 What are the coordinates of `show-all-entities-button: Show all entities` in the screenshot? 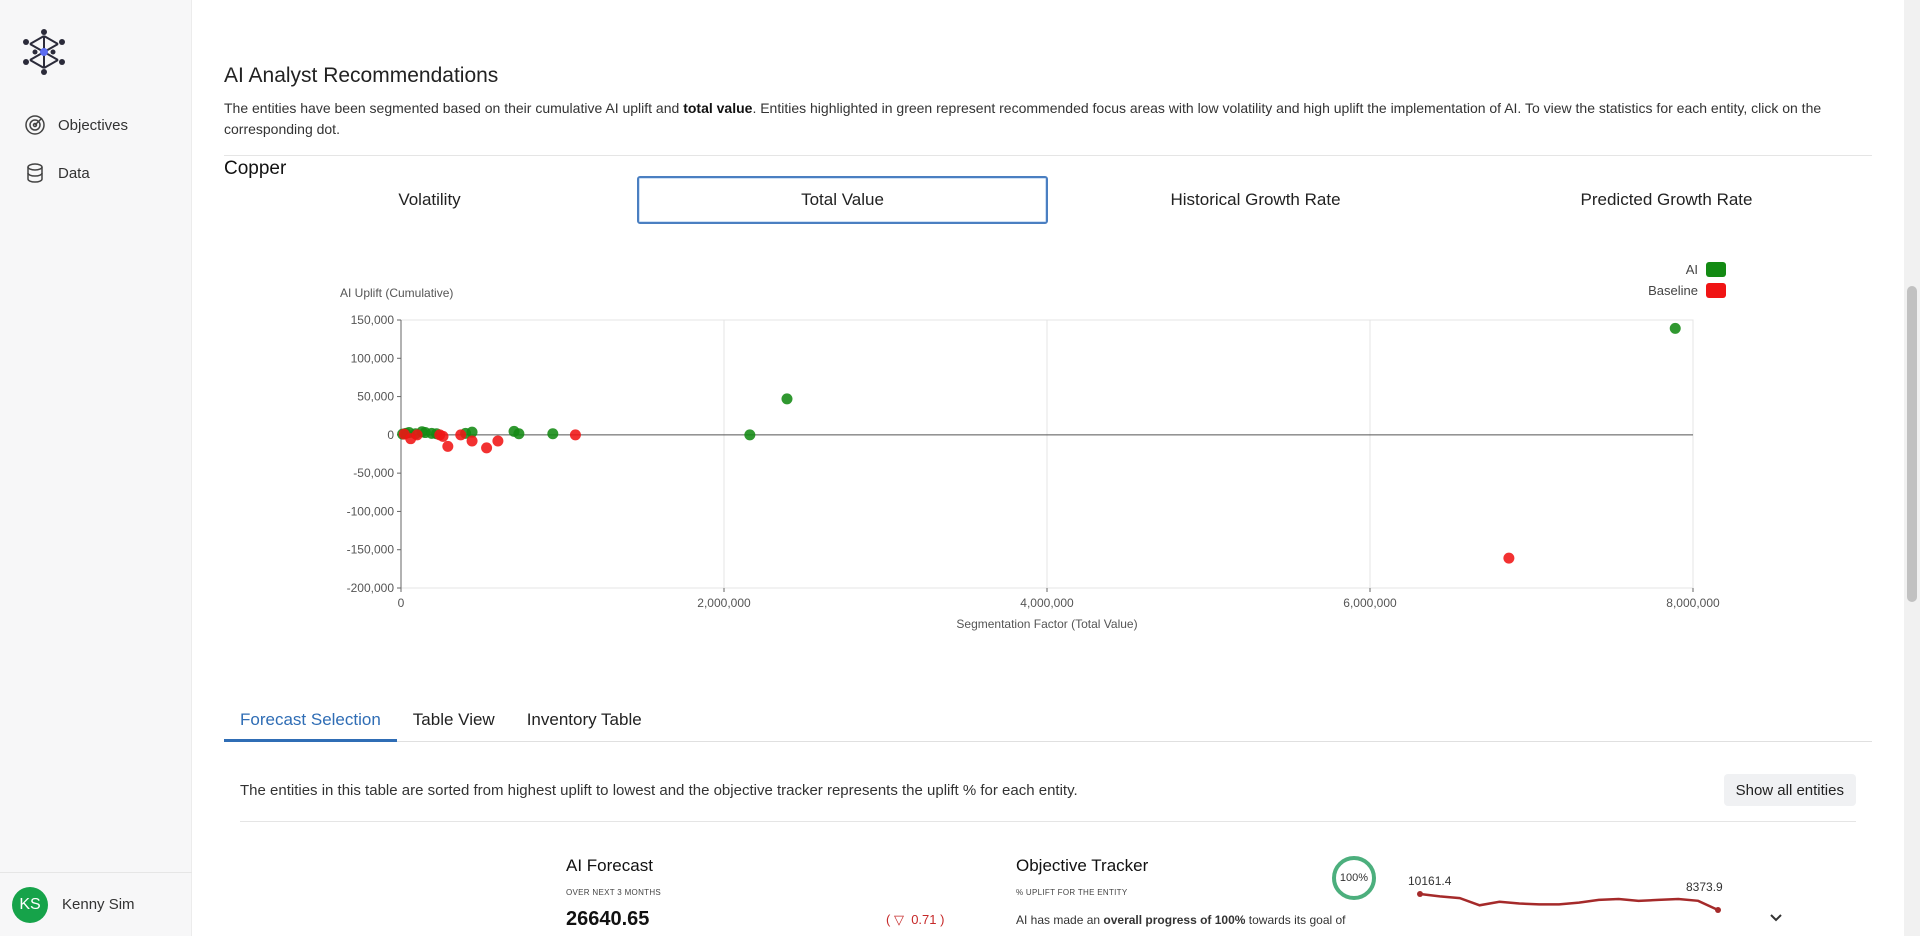 It's located at (1789, 790).